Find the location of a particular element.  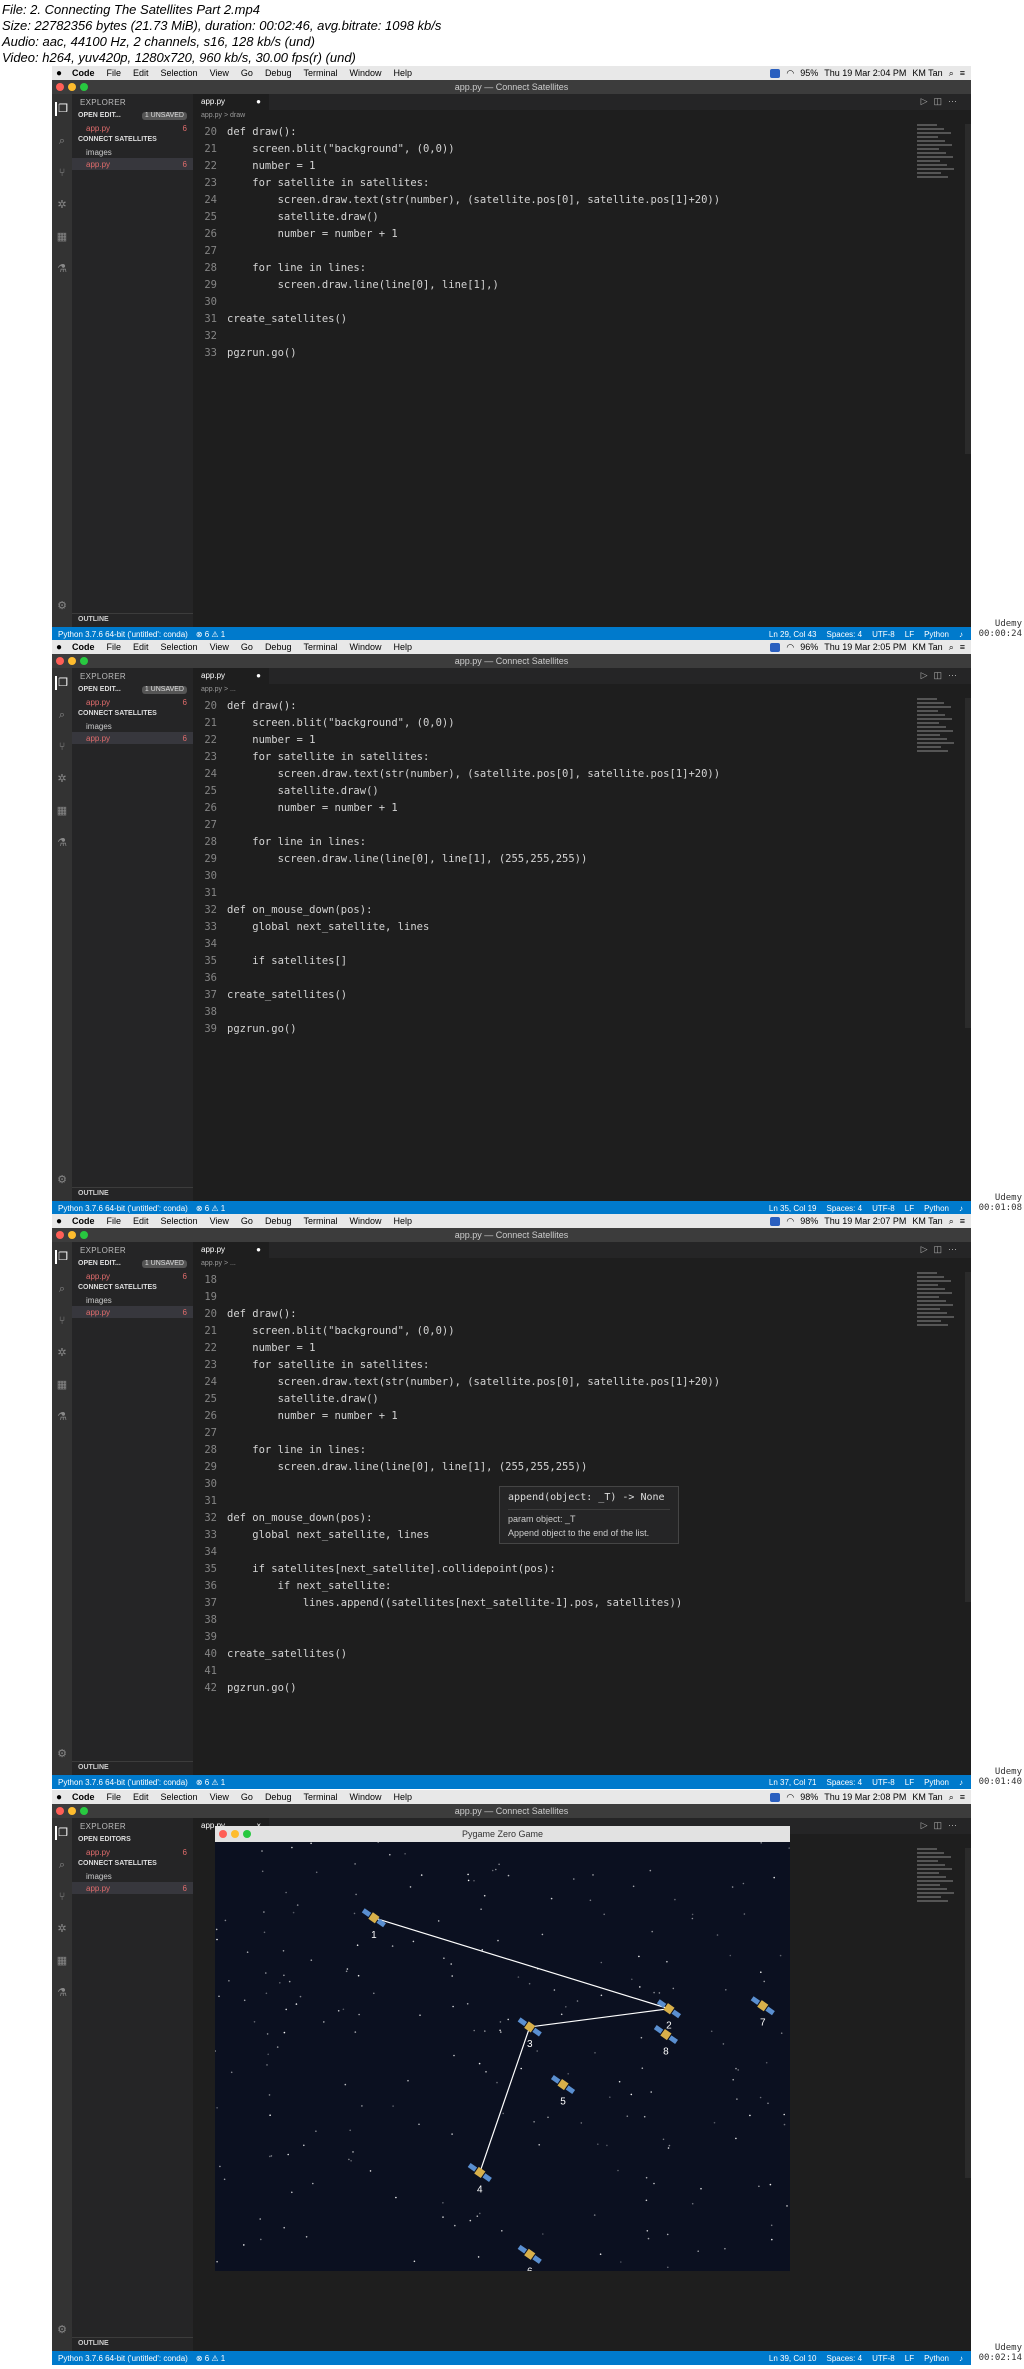

battery-percent: 96% is located at coordinates (809, 647).